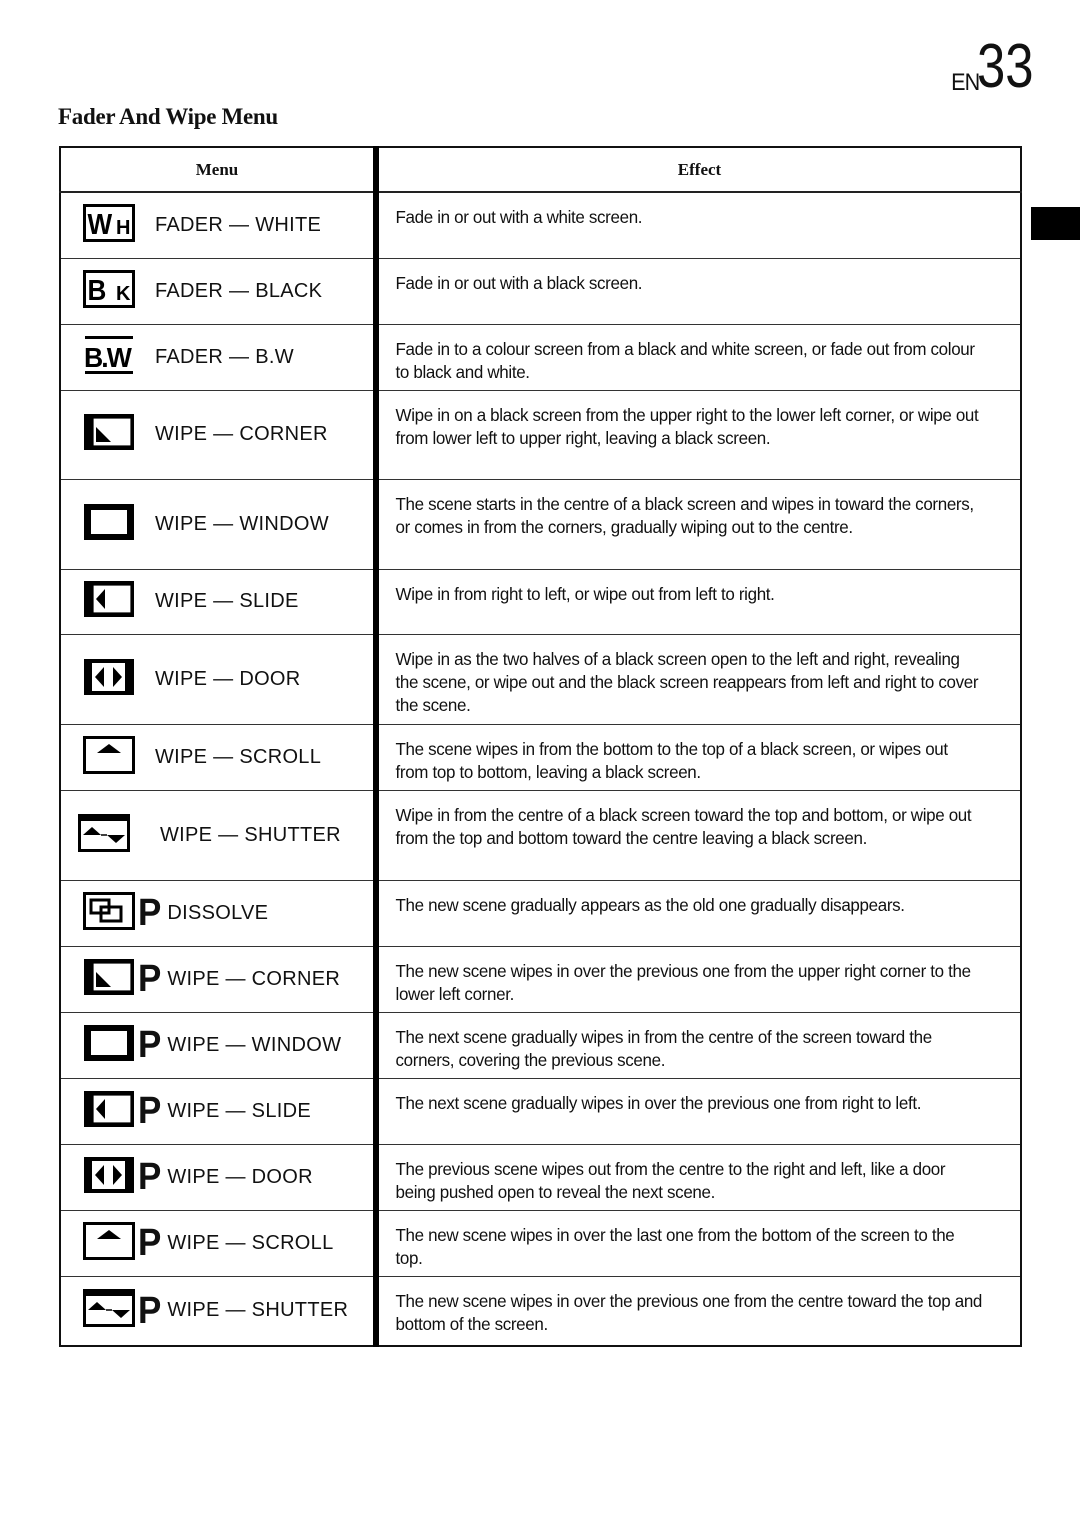 This screenshot has width=1080, height=1533. What do you see at coordinates (109, 979) in the screenshot?
I see `p-wipe-corner-icon` at bounding box center [109, 979].